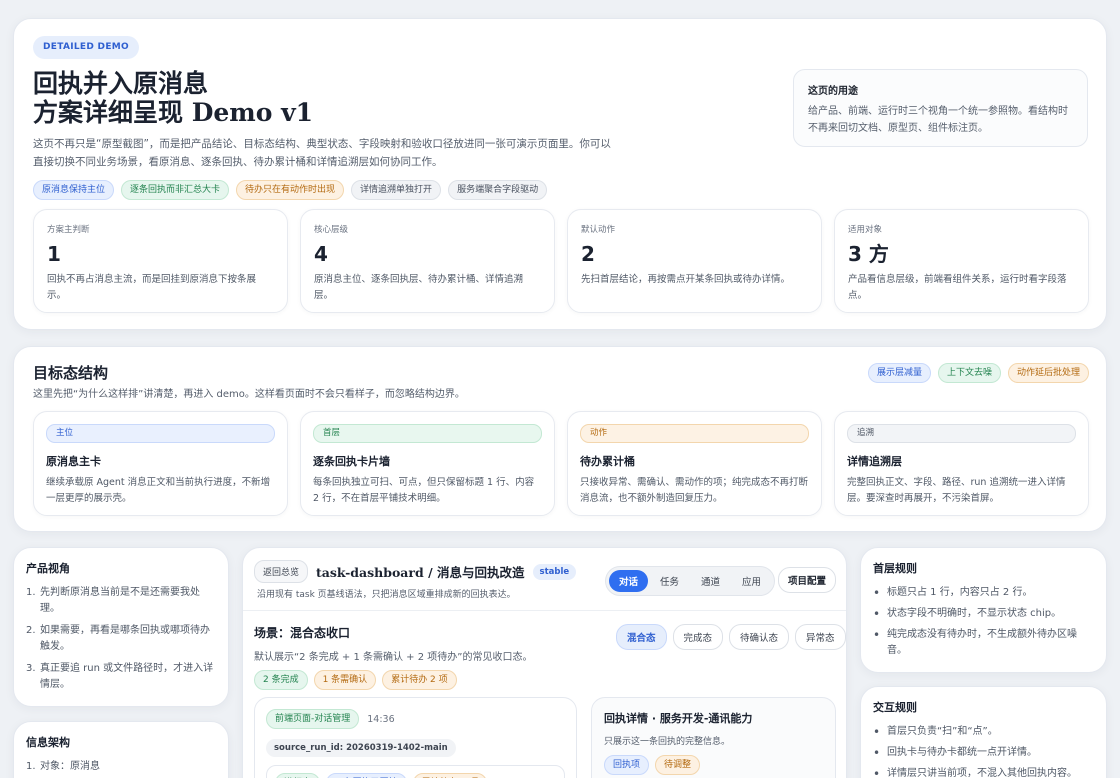  Describe the element at coordinates (694, 261) in the screenshot. I see `stat-card: 默认动作 2 先扫首层结论，再按需点开某条回执或待办详情。` at that location.